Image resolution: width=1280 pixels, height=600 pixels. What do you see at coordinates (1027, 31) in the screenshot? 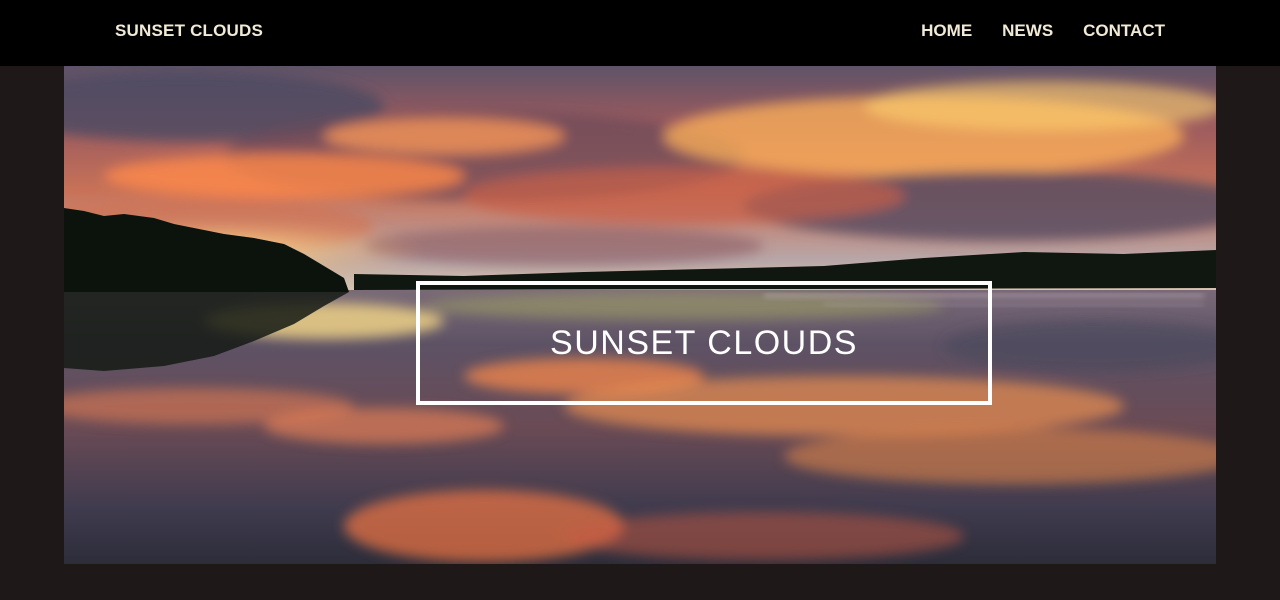
I see `nav-news-link: NEWS` at bounding box center [1027, 31].